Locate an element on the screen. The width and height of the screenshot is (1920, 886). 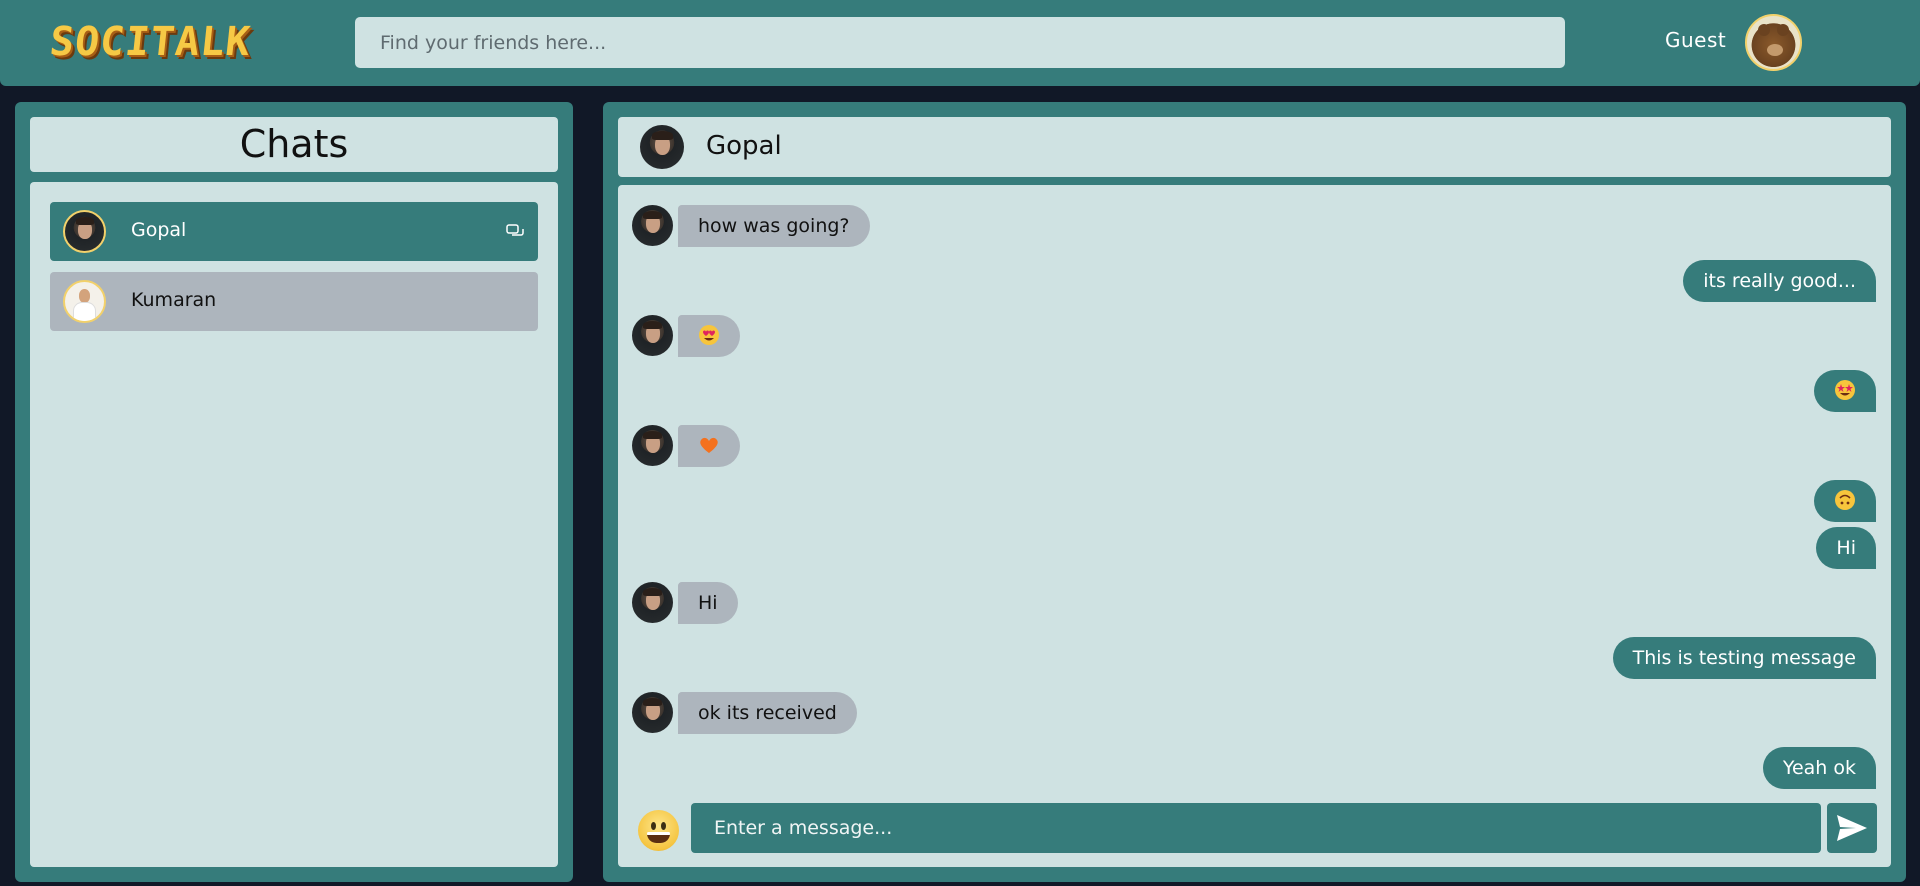
heart-eyes-emoji-icon is located at coordinates (709, 334).